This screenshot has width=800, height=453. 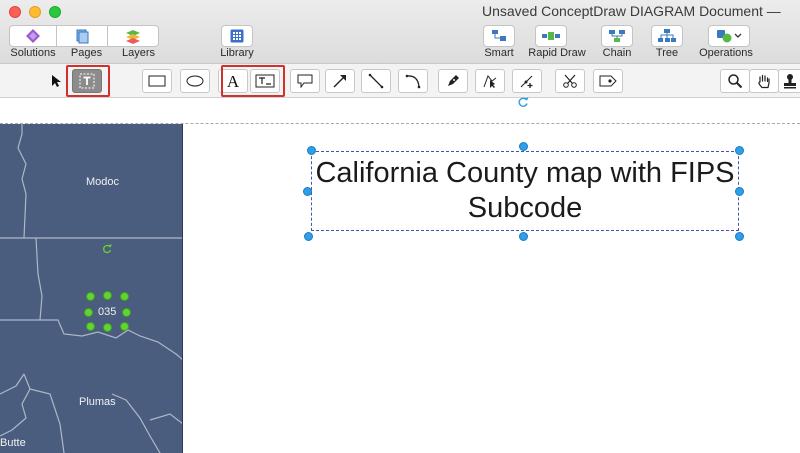 I want to click on county-fips-code: 035, so click(x=107, y=312).